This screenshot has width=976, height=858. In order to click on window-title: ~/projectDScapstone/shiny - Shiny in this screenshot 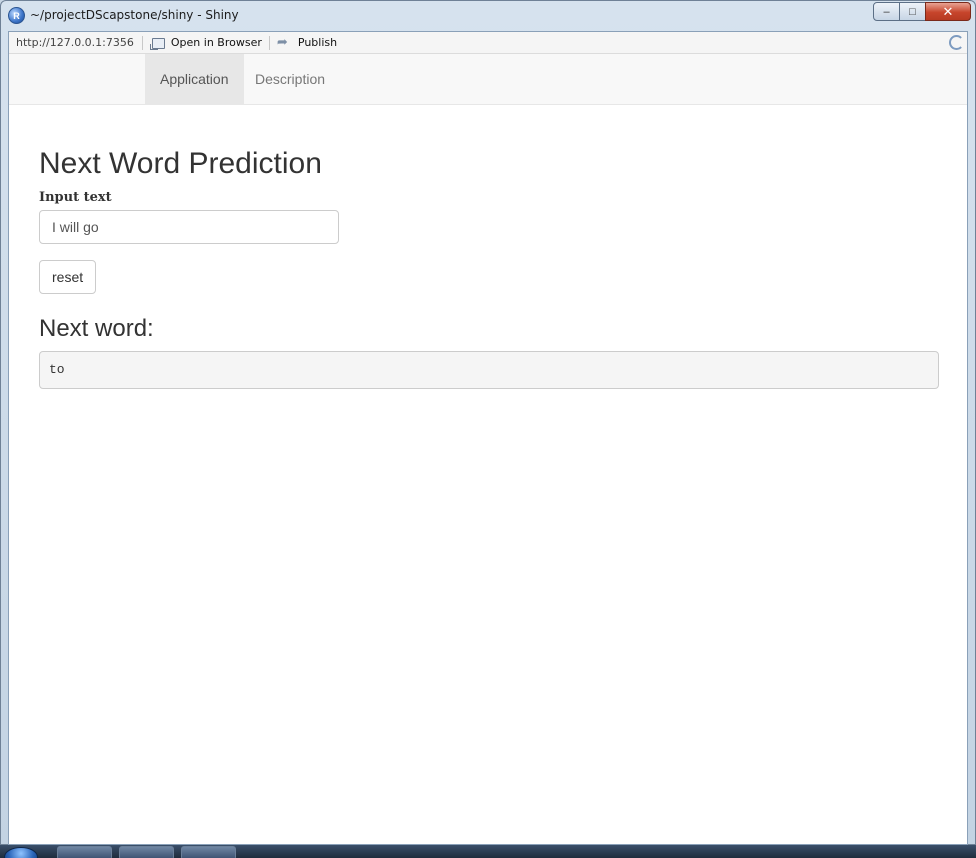, I will do `click(134, 15)`.